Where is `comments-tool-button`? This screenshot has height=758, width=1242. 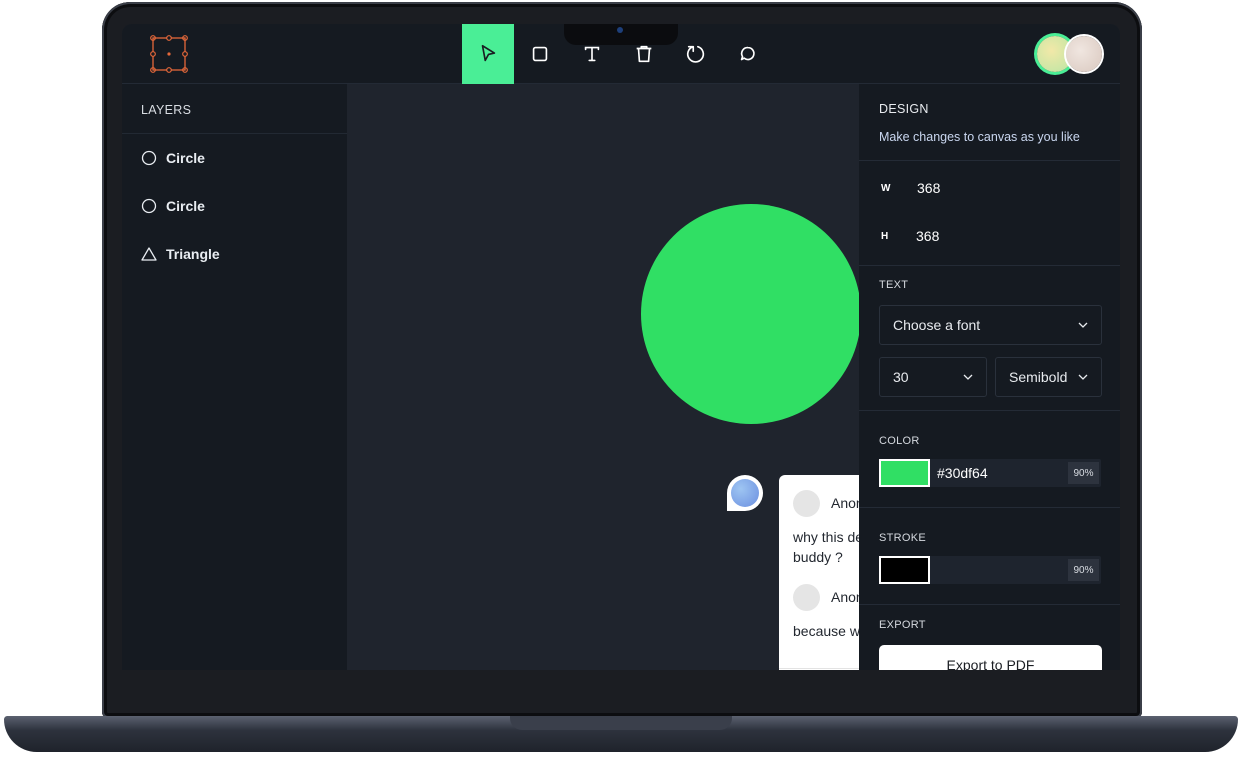
comments-tool-button is located at coordinates (748, 54).